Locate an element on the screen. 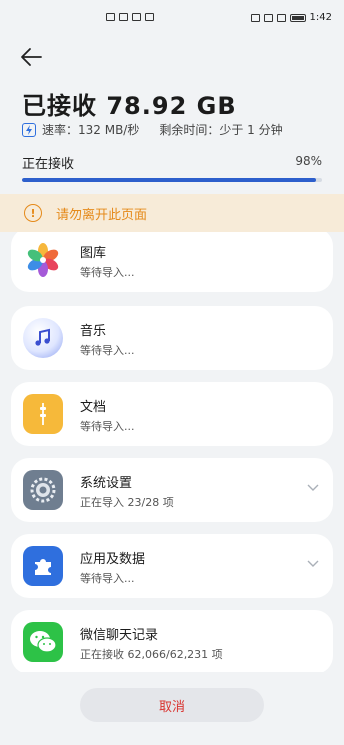 This screenshot has height=745, width=344. item-name: 系统设置 is located at coordinates (106, 483).